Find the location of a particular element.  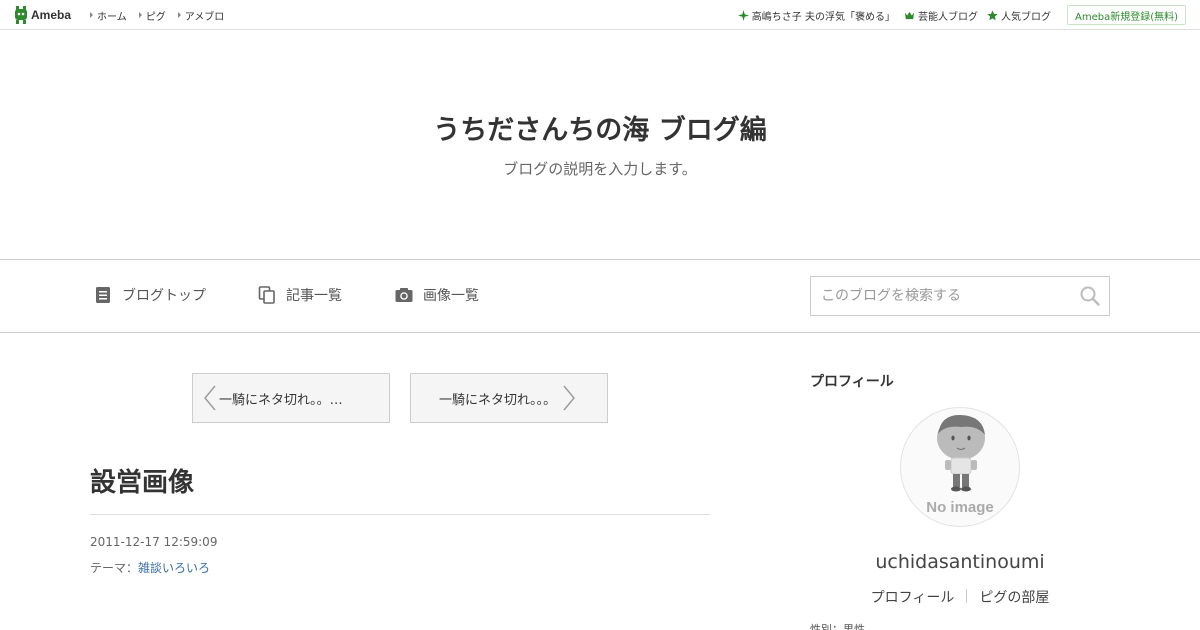

global-nav-pigg: ピグ is located at coordinates (152, 15).